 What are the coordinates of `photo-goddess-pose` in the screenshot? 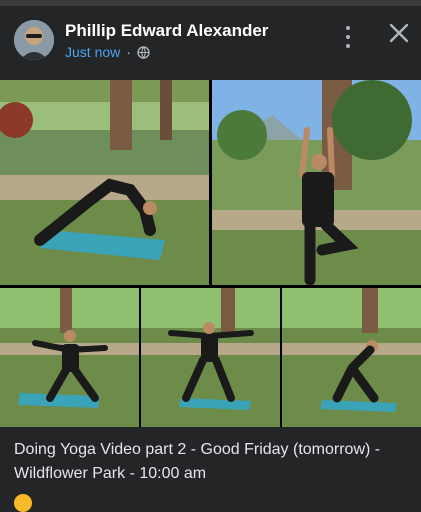 It's located at (210, 357).